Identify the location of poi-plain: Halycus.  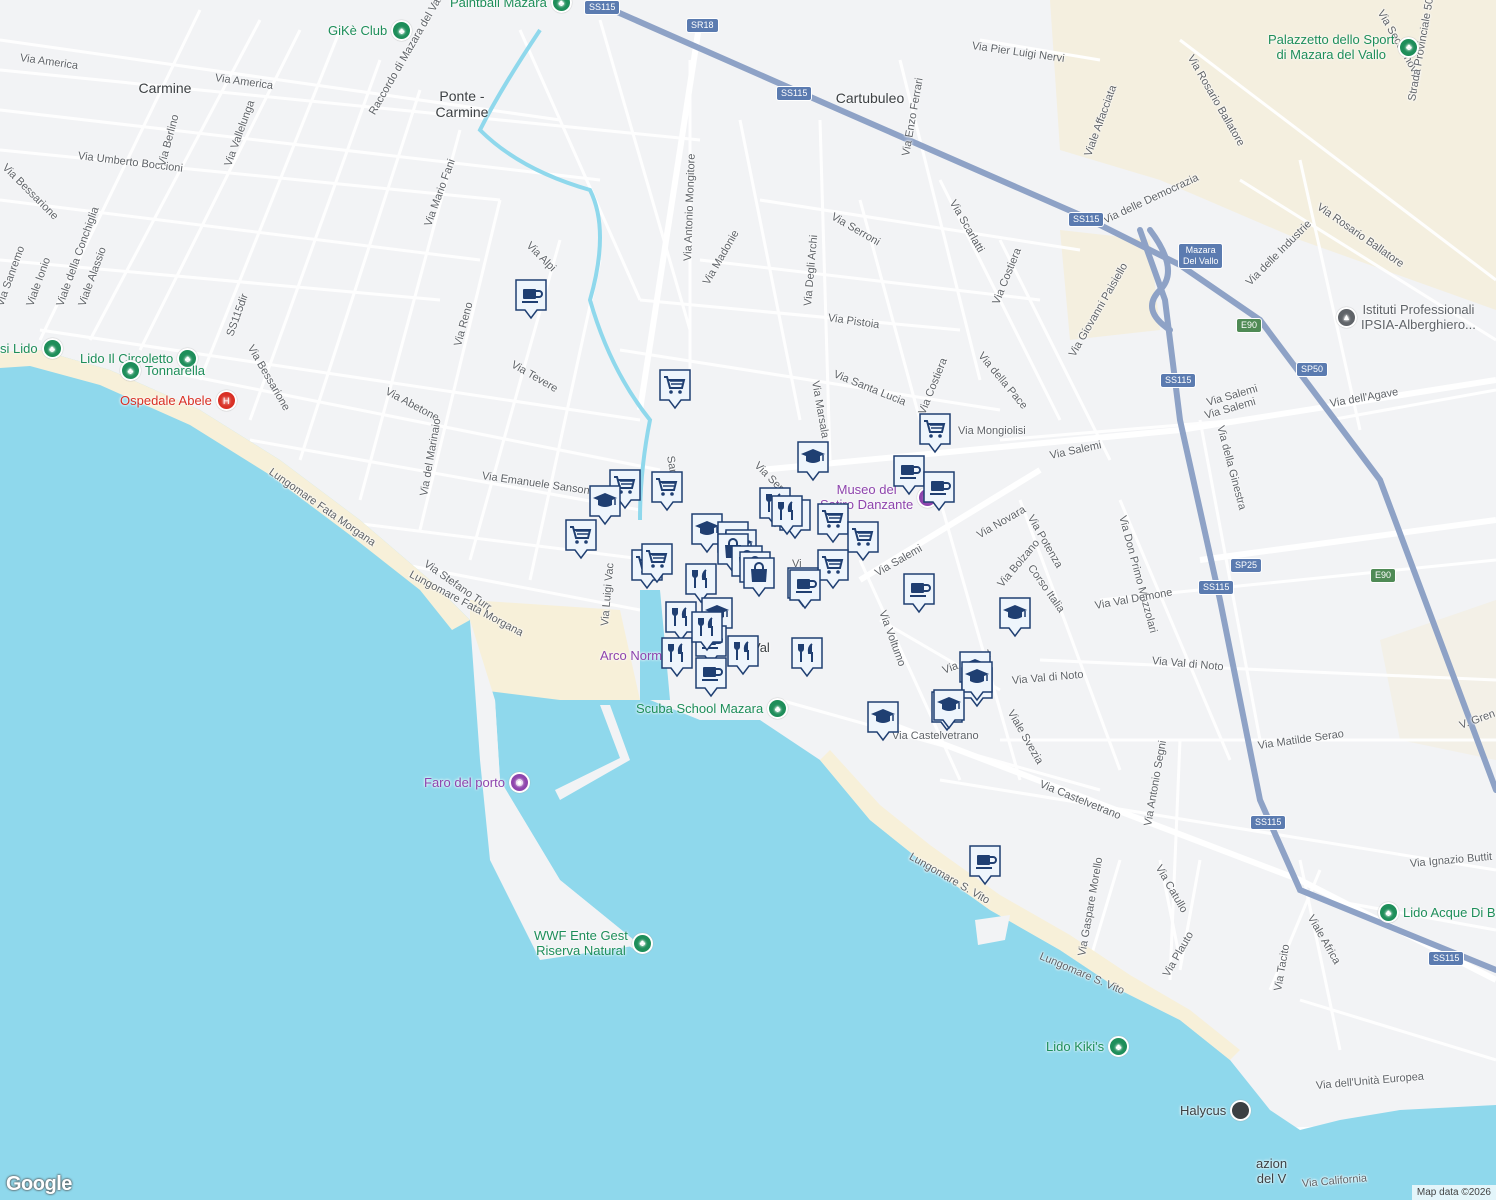
(1216, 1110).